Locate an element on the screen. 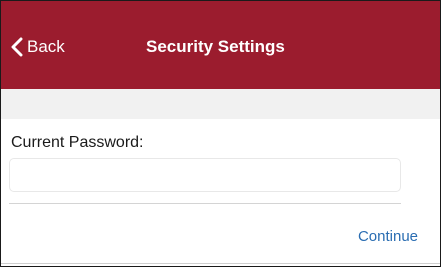  current-password-input is located at coordinates (205, 175).